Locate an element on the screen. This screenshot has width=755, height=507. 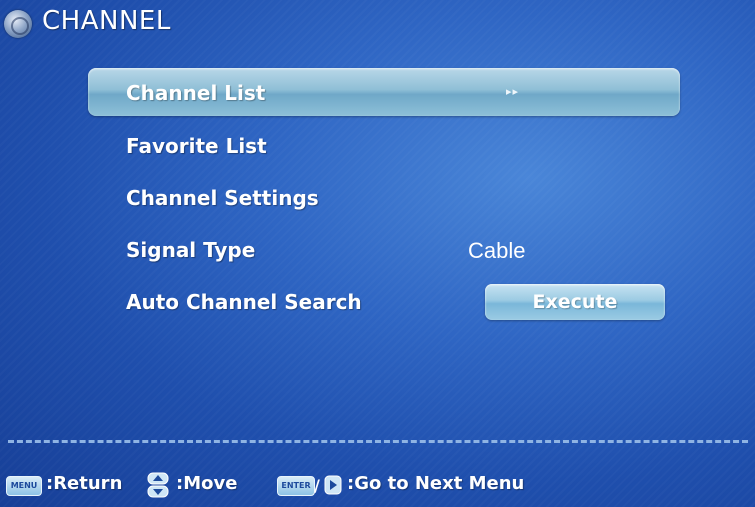
up-down-key-icon is located at coordinates (158, 485).